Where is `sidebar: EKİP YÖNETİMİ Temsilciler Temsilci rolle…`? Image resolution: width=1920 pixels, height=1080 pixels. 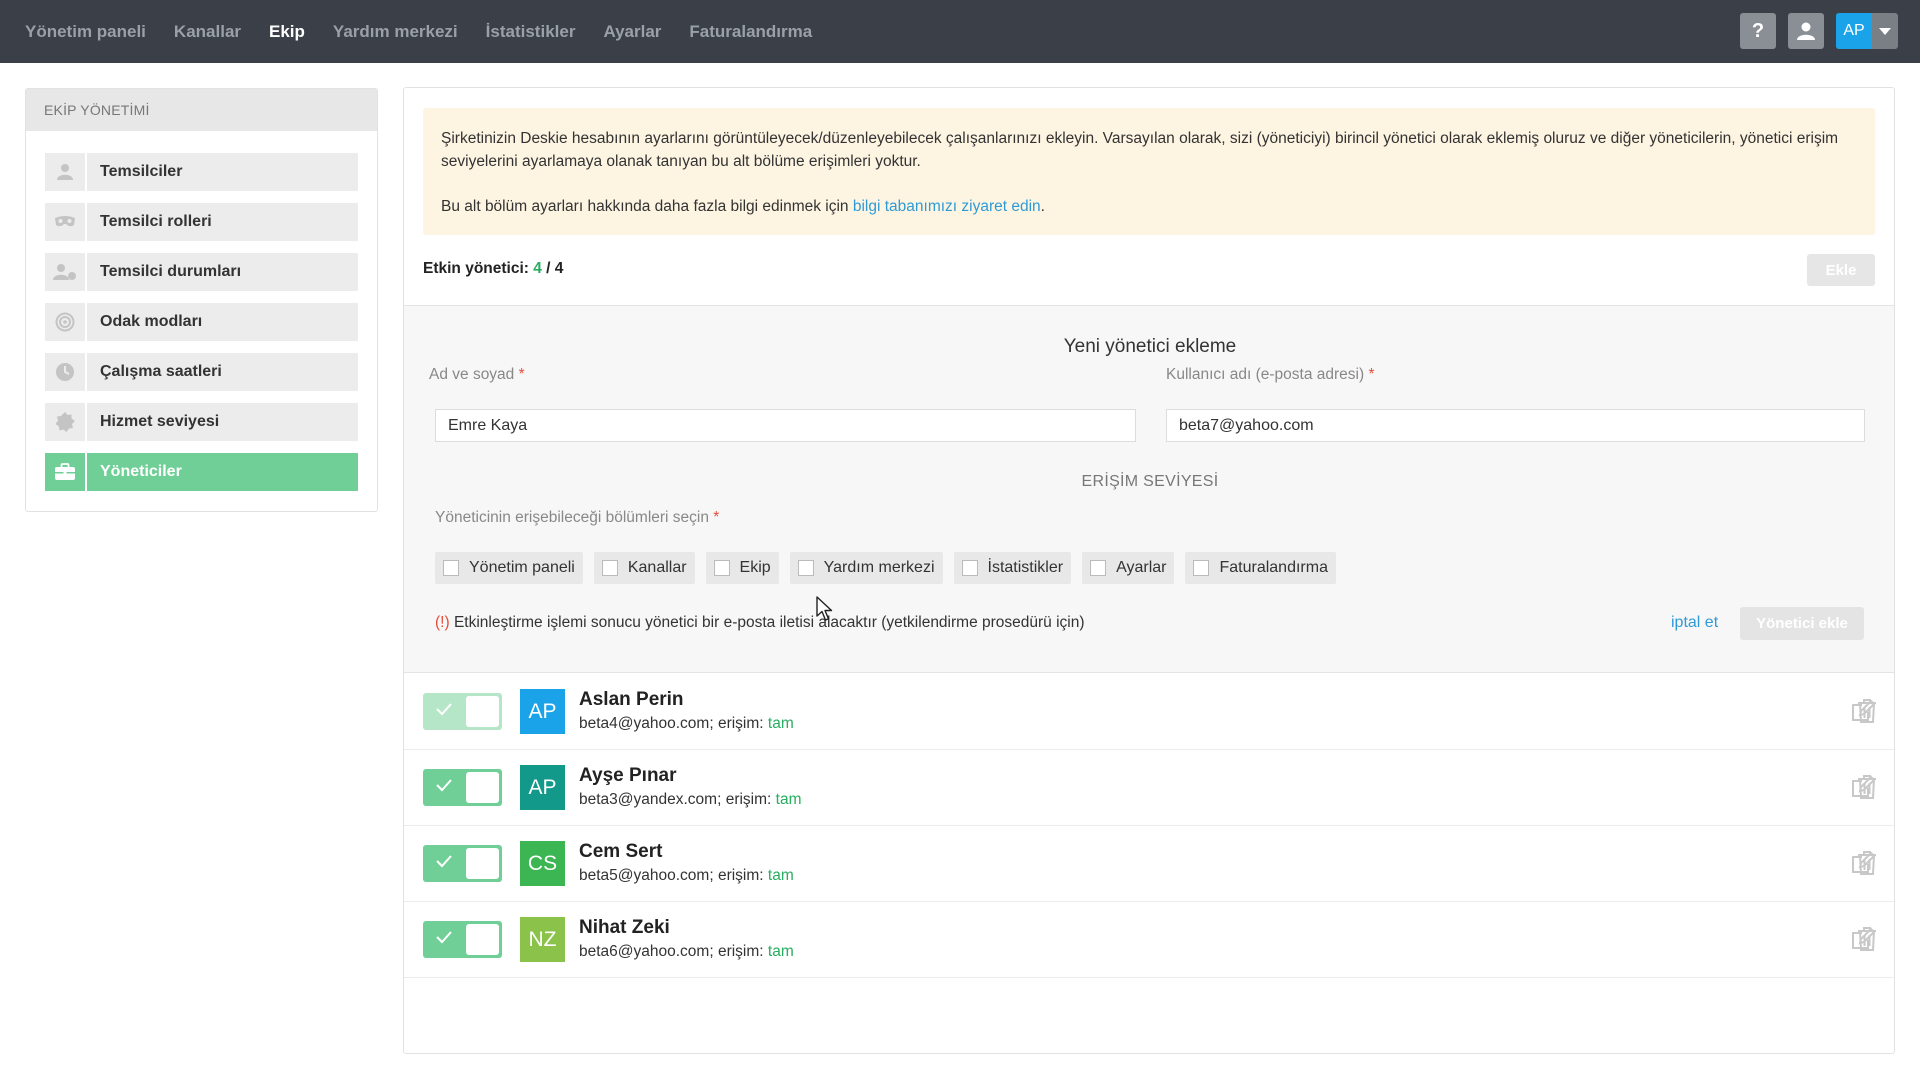
sidebar: EKİP YÖNETİMİ Temsilciler Temsilci rolle… is located at coordinates (201, 300).